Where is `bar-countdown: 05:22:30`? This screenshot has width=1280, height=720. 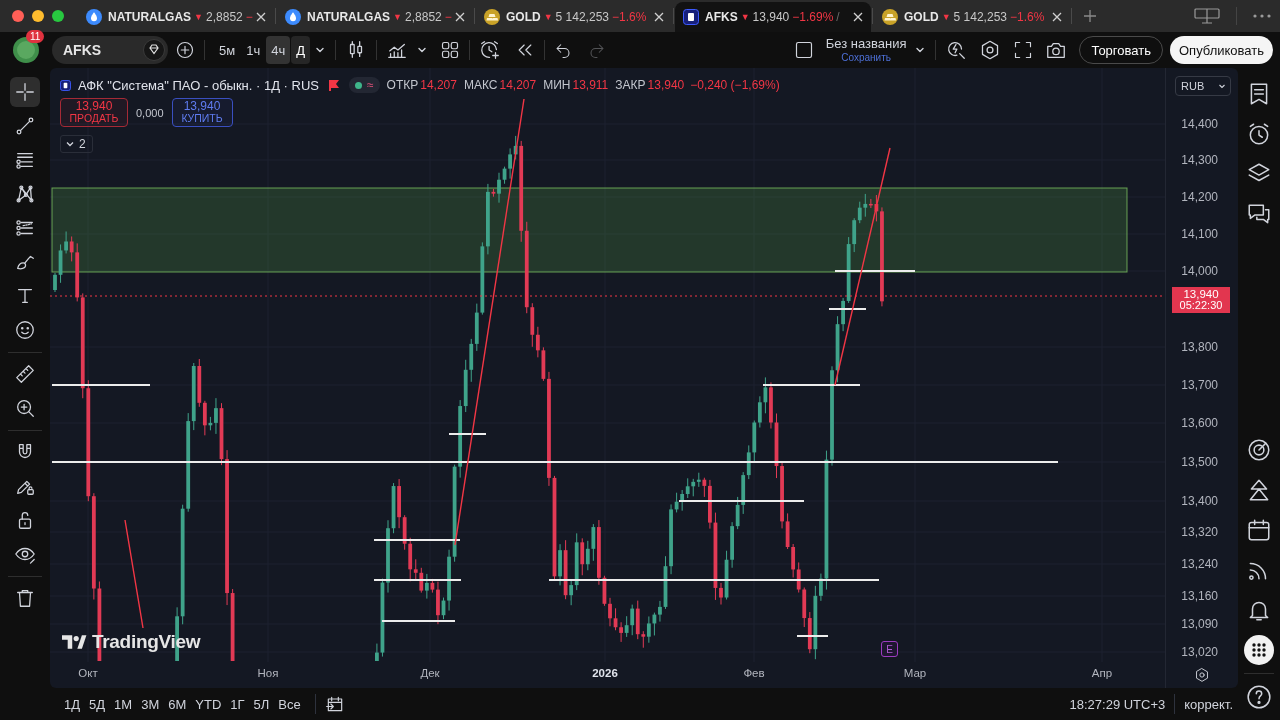 bar-countdown: 05:22:30 is located at coordinates (1201, 306).